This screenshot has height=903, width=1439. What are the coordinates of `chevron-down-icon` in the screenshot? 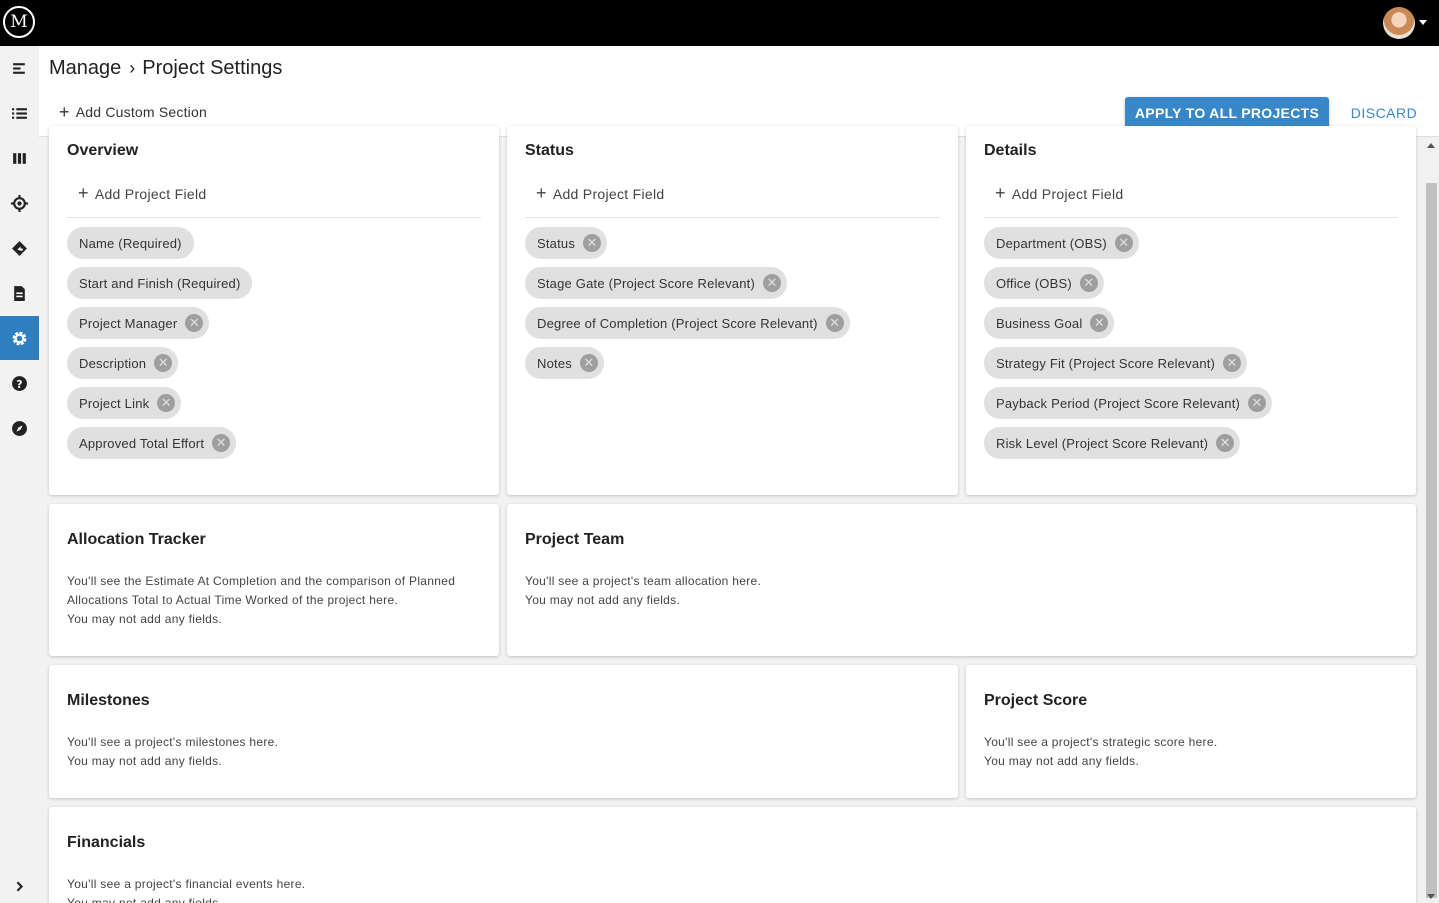 It's located at (1423, 22).